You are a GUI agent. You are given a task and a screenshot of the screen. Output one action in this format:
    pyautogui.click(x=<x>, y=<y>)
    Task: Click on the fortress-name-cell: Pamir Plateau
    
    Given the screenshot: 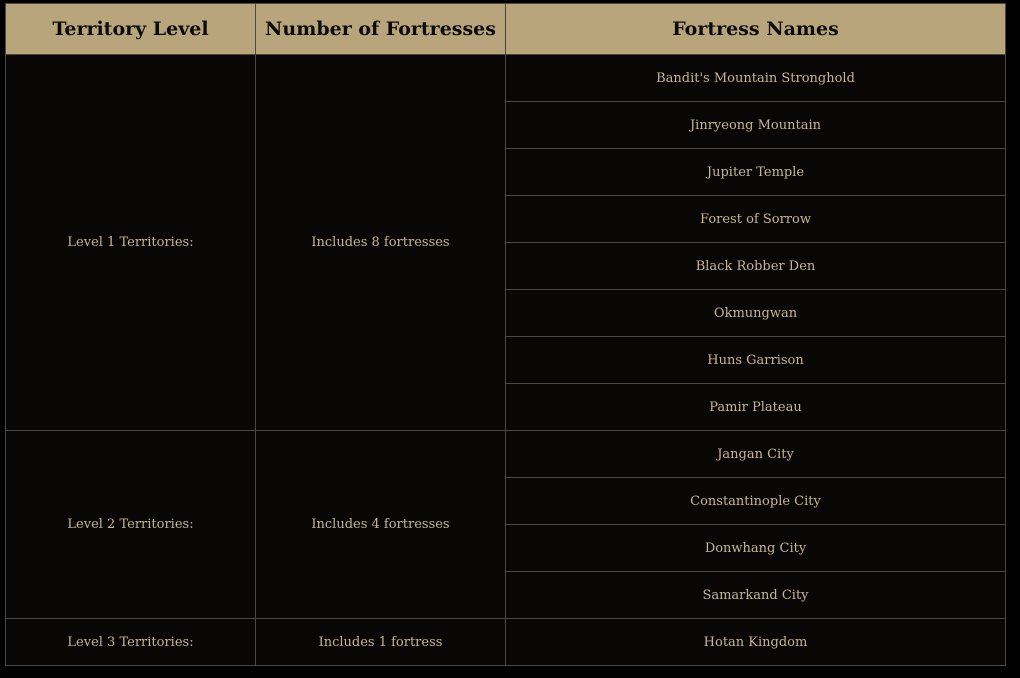 What is the action you would take?
    pyautogui.click(x=755, y=407)
    